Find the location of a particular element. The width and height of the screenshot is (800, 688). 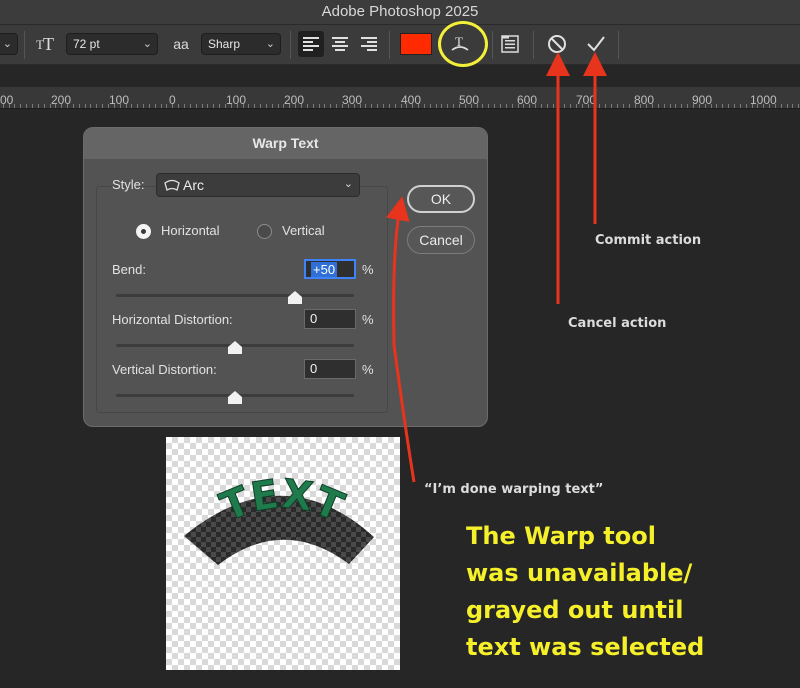

commit-annotation: Commit action is located at coordinates (648, 240).